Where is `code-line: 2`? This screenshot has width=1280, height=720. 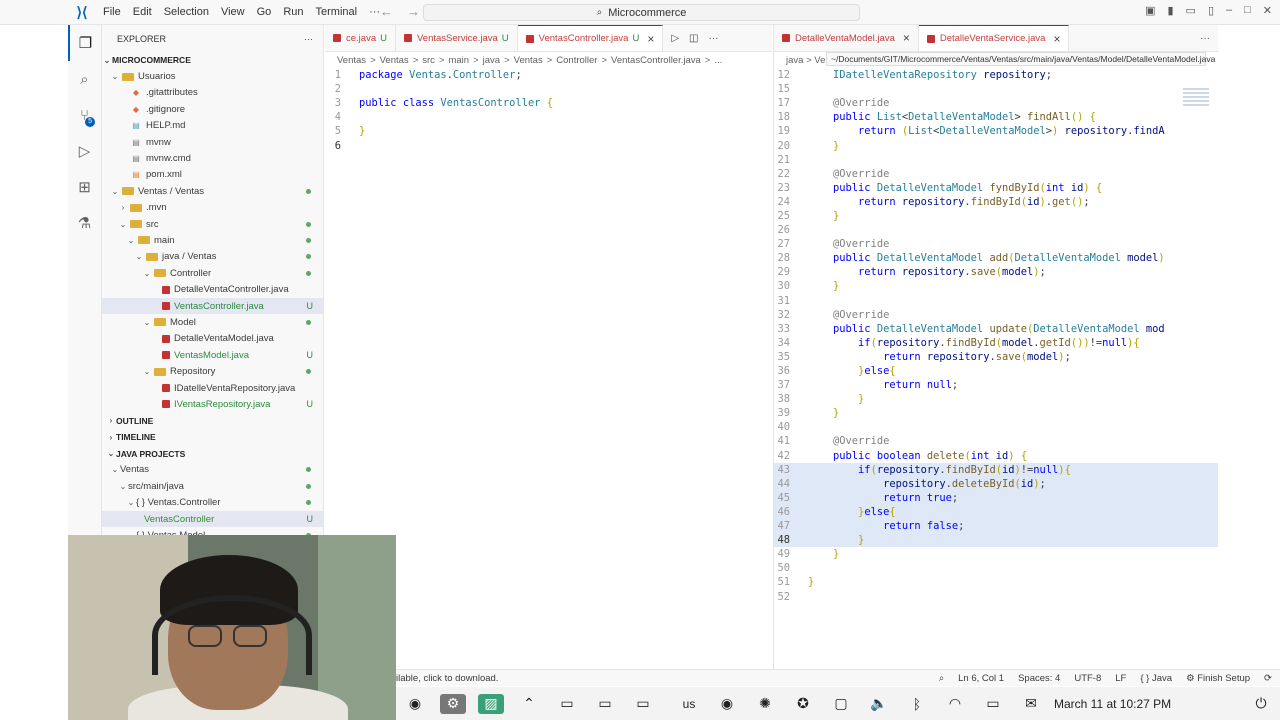 code-line: 2 is located at coordinates (548, 89).